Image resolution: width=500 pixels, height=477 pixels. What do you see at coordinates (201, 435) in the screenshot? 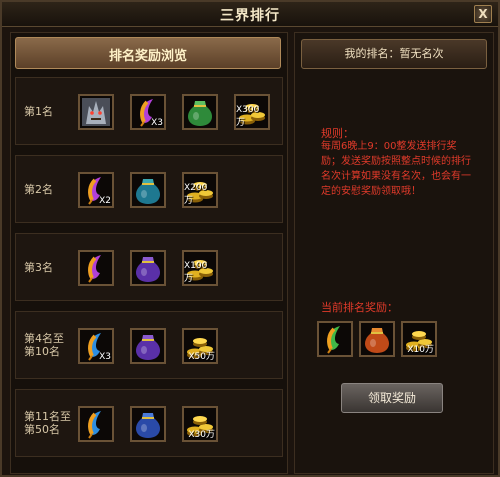
I see `item-count: X30万` at bounding box center [201, 435].